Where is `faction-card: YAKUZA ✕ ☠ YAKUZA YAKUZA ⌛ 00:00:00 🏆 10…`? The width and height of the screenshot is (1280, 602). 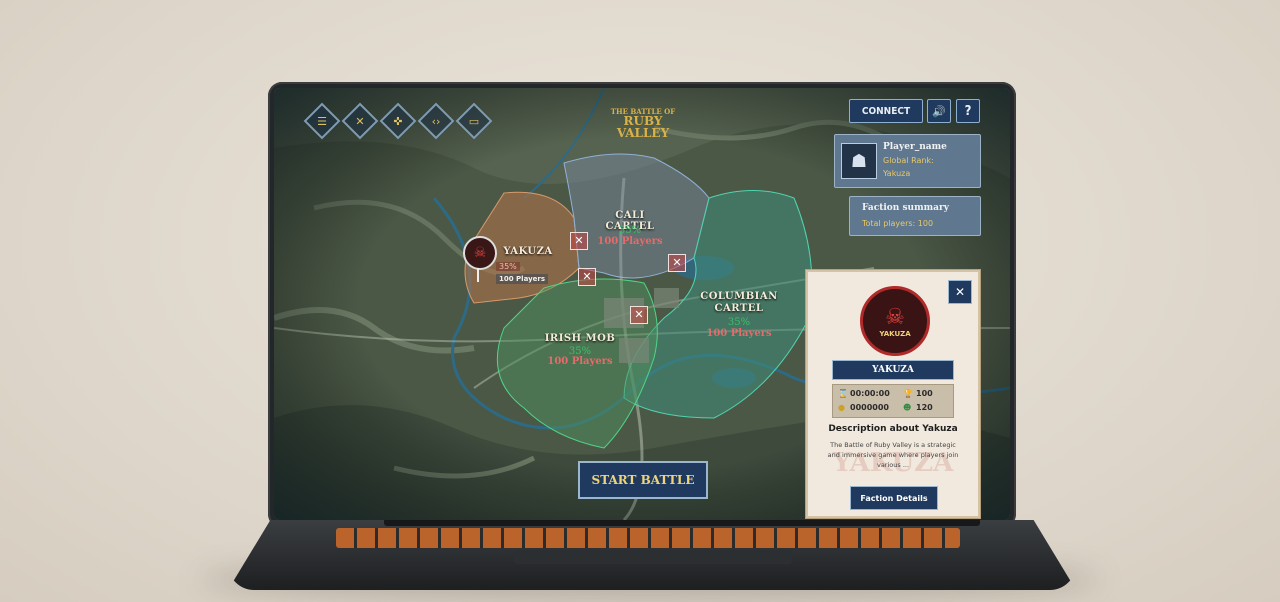 faction-card: YAKUZA ✕ ☠ YAKUZA YAKUZA ⌛ 00:00:00 🏆 10… is located at coordinates (893, 394).